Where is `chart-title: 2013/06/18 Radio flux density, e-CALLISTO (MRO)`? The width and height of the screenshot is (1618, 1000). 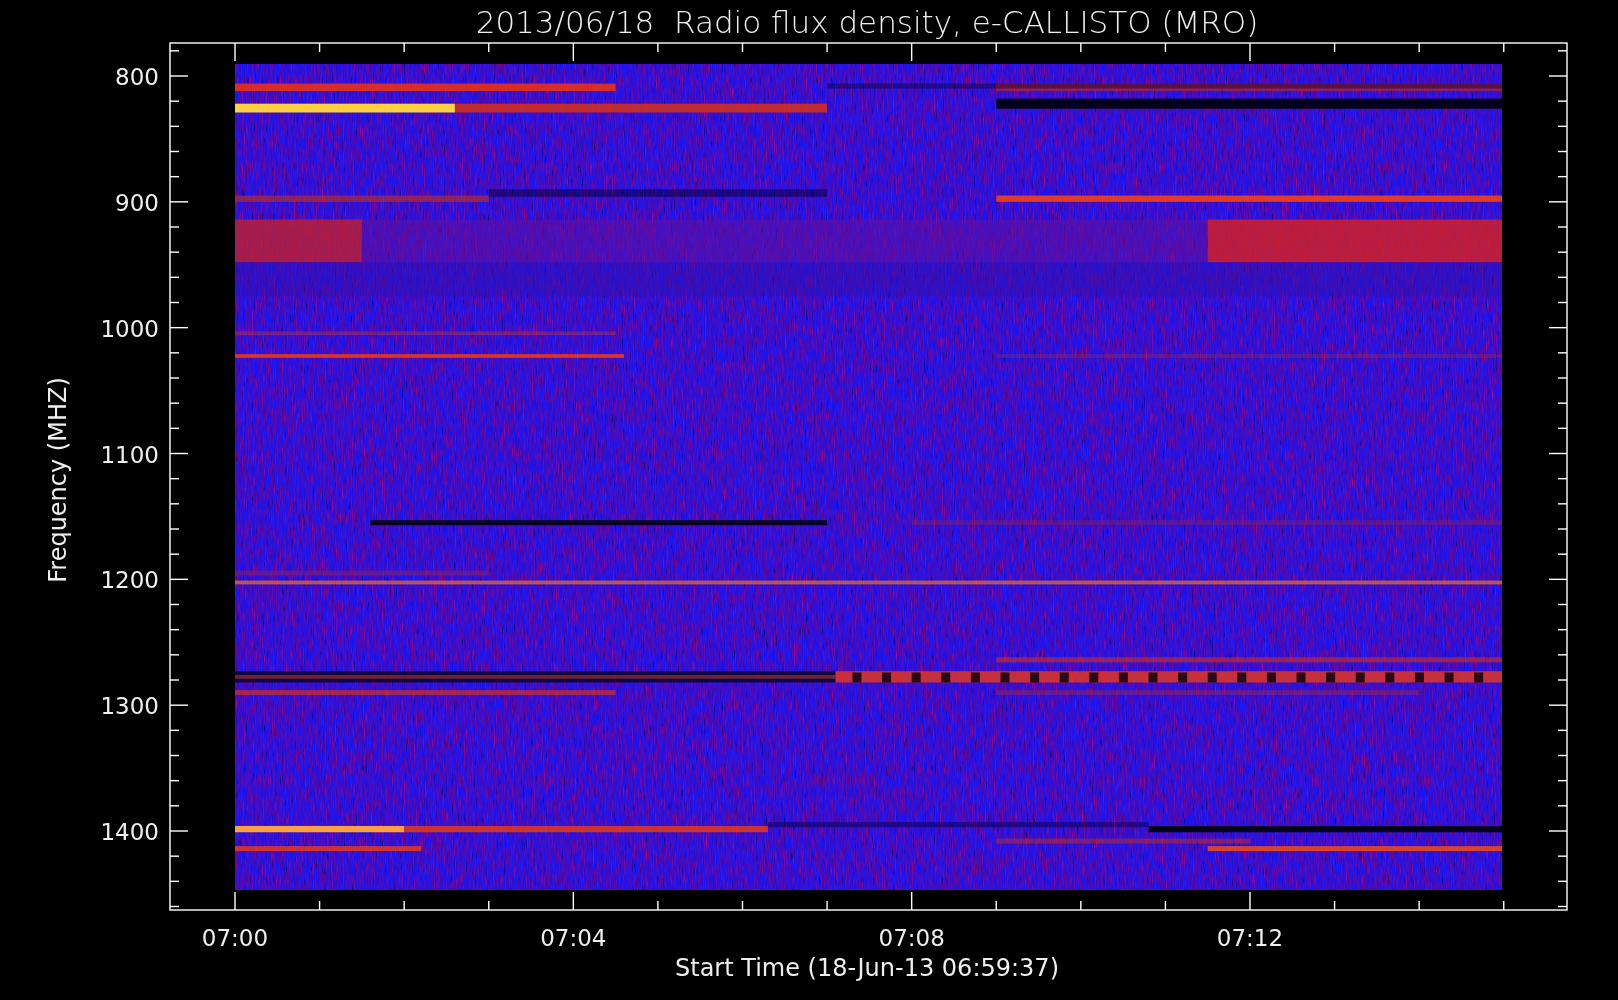 chart-title: 2013/06/18 Radio flux density, e-CALLISTO (MRO) is located at coordinates (867, 22).